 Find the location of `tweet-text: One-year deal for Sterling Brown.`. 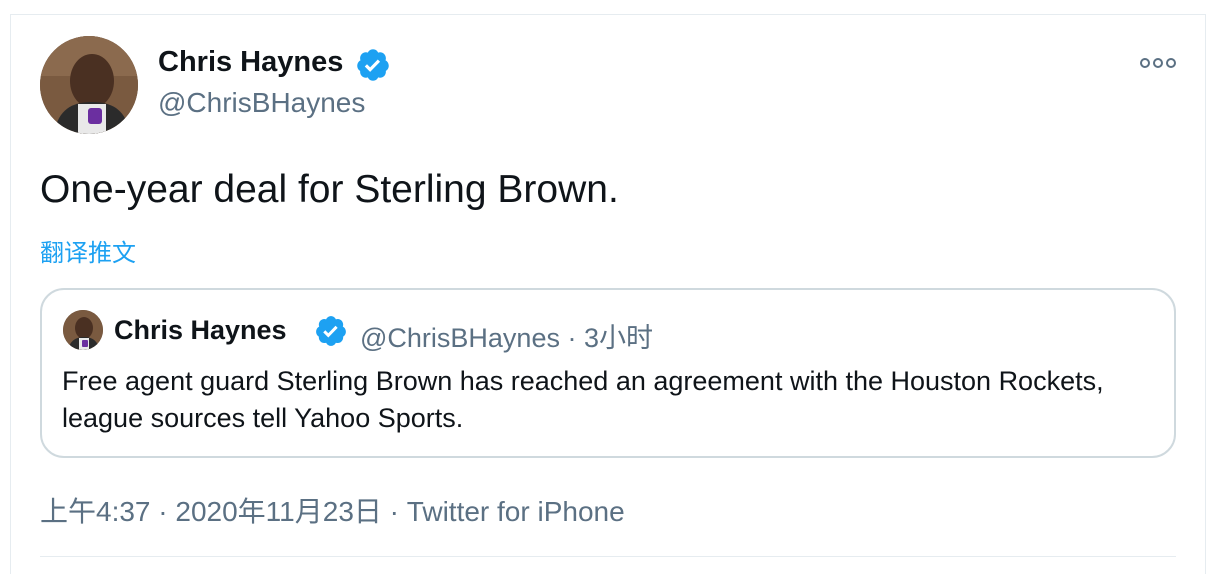

tweet-text: One-year deal for Sterling Brown. is located at coordinates (329, 189).